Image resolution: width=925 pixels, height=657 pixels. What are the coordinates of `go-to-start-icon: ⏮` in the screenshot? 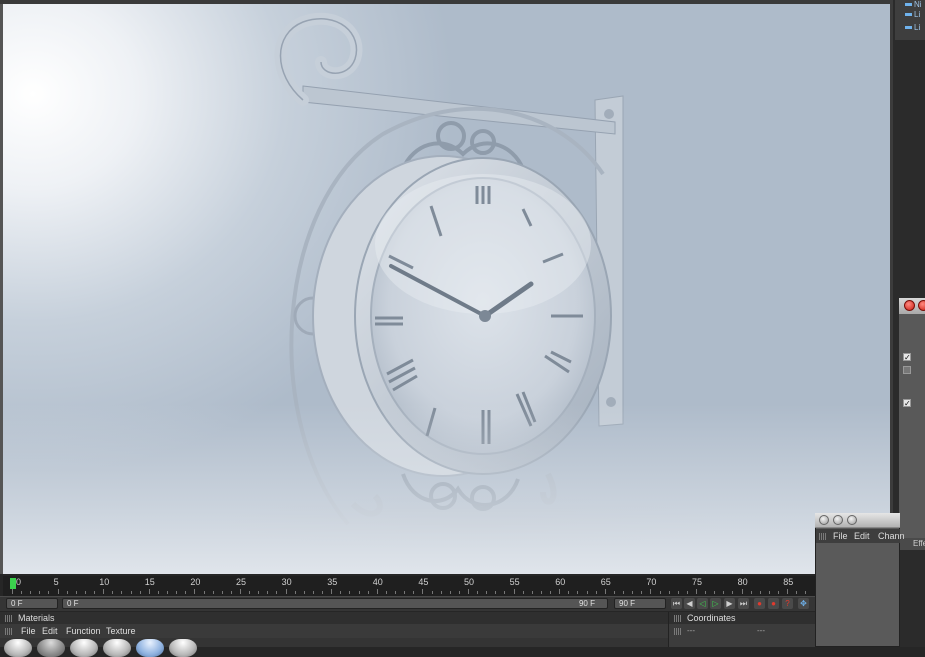 It's located at (676, 603).